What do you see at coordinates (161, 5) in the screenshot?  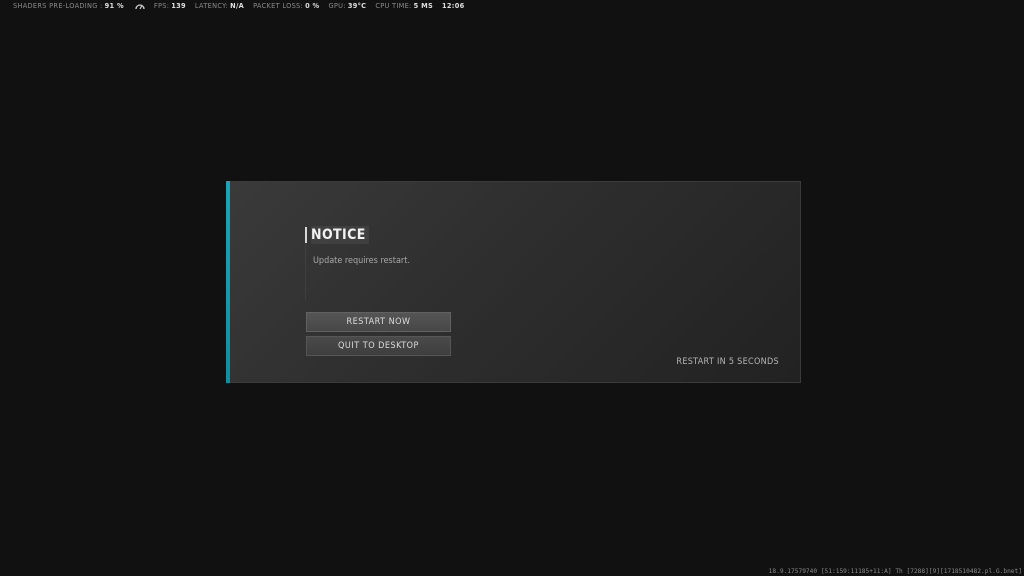 I see `fps-label: FPS:` at bounding box center [161, 5].